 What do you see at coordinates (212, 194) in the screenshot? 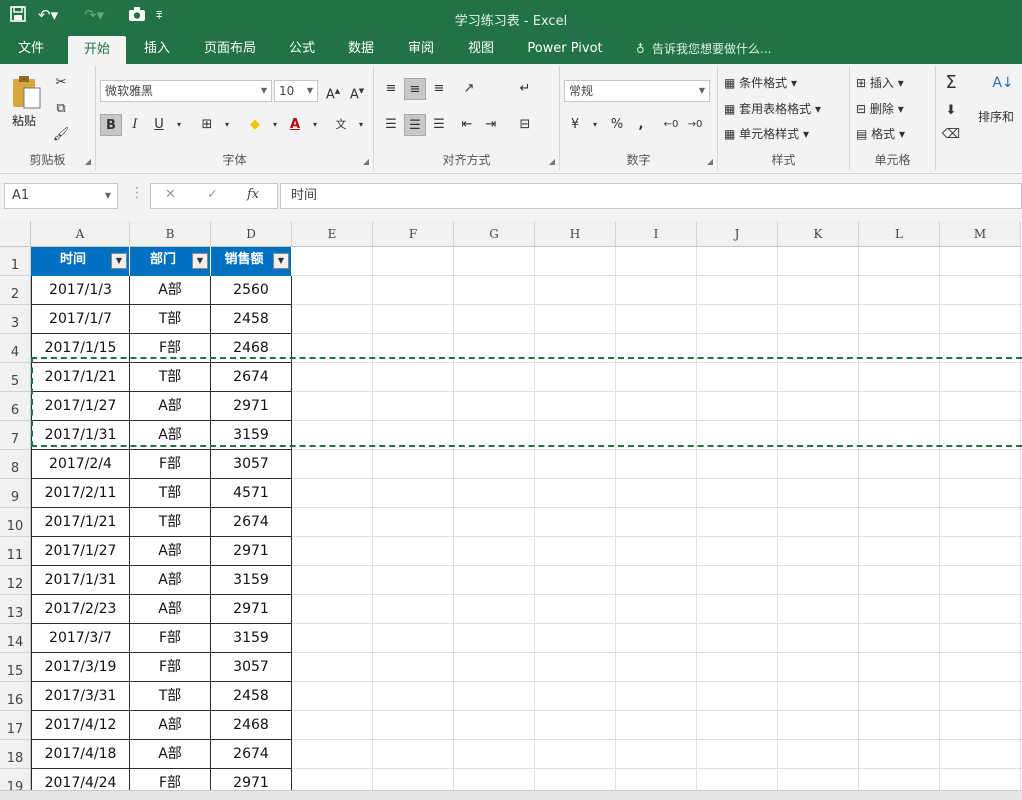
I see `enter-icon: ✓` at bounding box center [212, 194].